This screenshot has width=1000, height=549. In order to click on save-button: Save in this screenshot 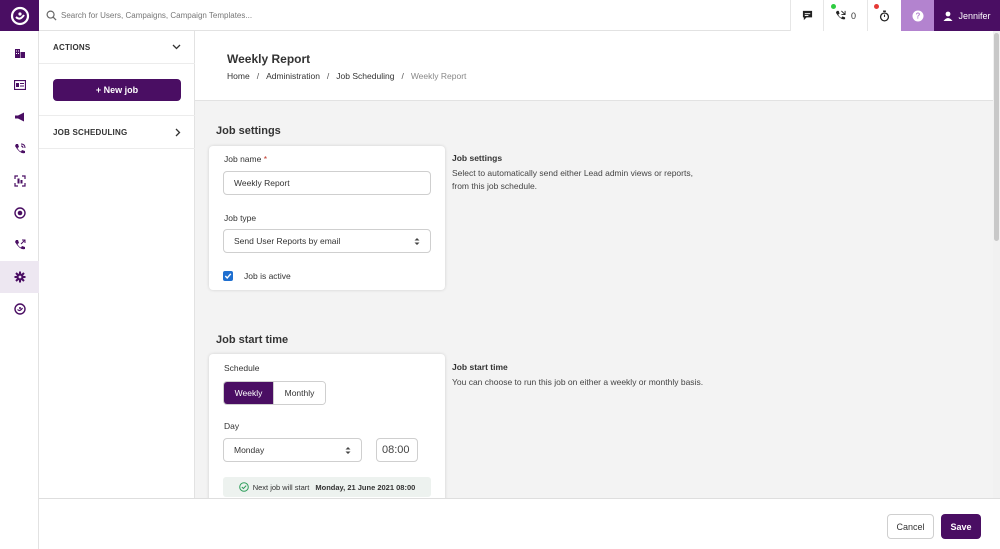, I will do `click(961, 526)`.